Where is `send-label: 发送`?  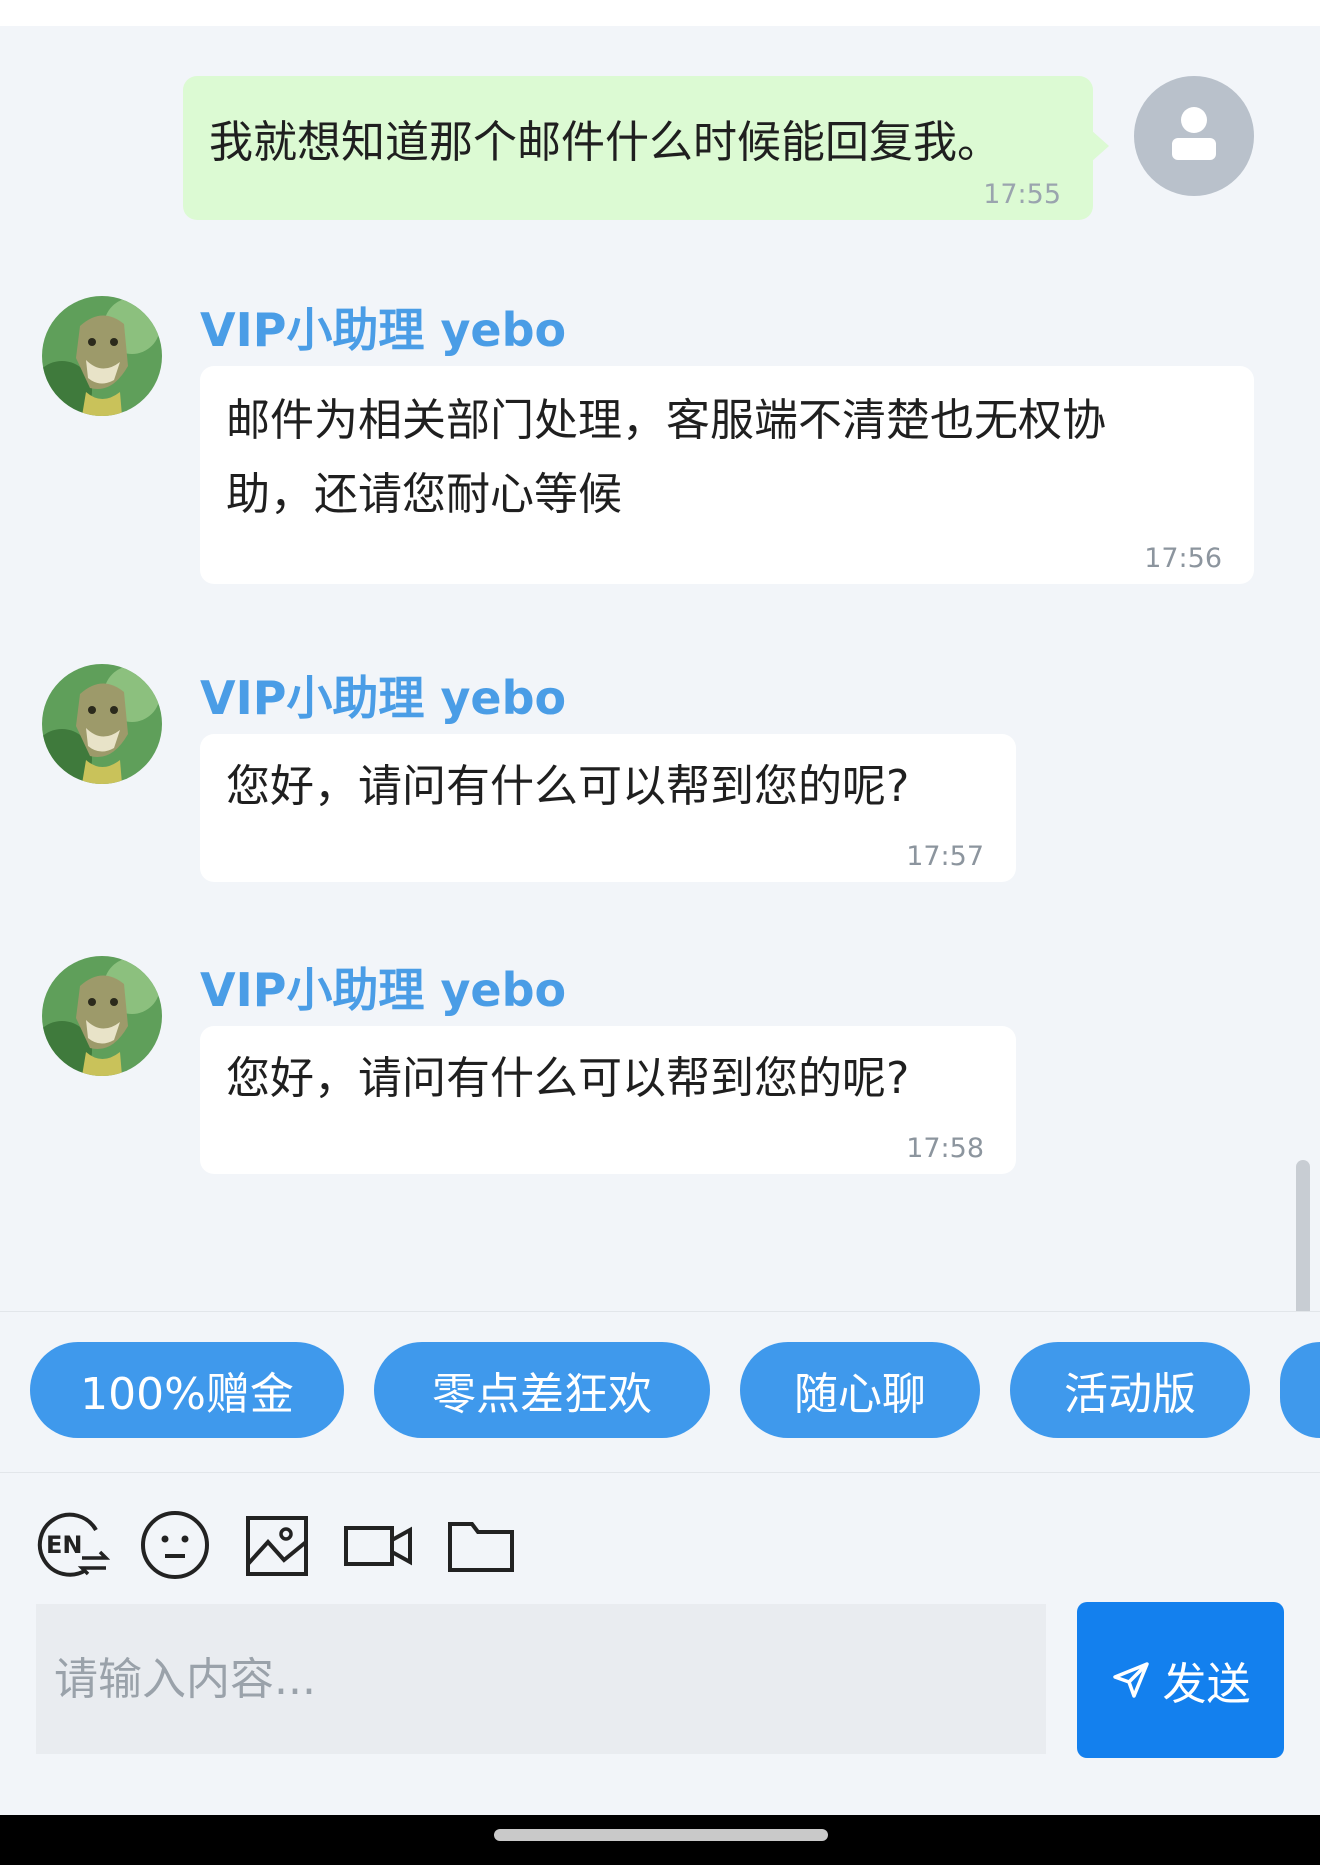
send-label: 发送 is located at coordinates (1206, 1684).